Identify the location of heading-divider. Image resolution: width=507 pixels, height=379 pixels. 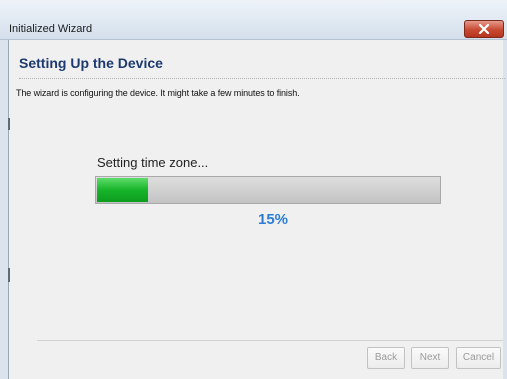
(262, 78).